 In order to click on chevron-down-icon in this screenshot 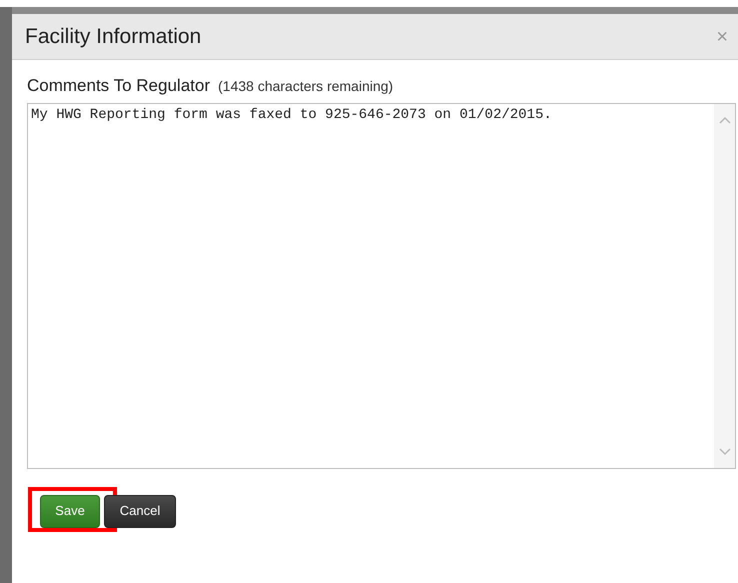, I will do `click(724, 452)`.